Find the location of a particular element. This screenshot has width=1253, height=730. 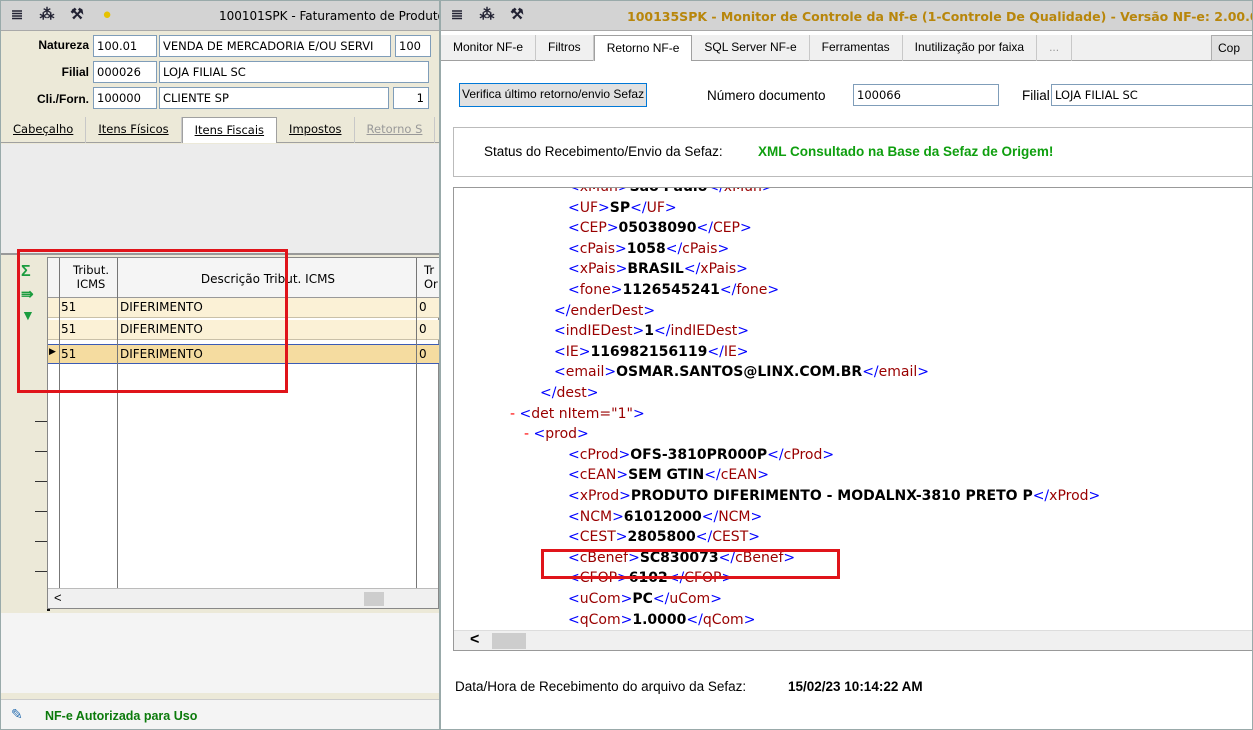

xml-val: SP is located at coordinates (620, 207).